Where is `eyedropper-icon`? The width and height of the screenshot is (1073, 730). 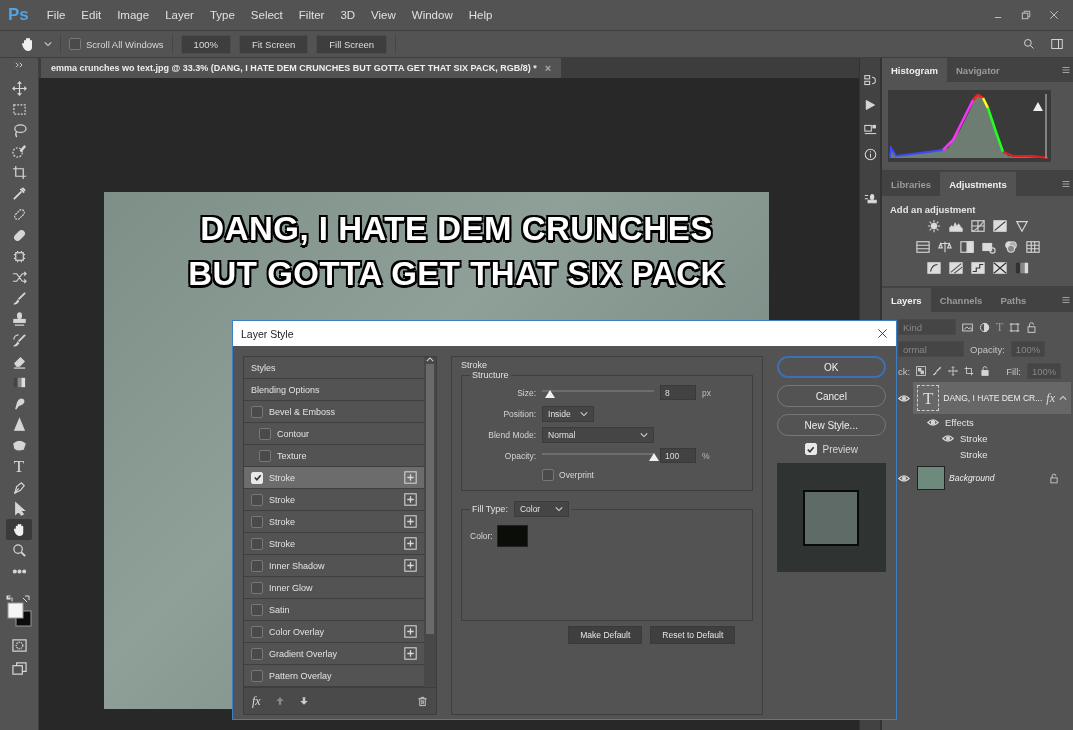 eyedropper-icon is located at coordinates (19, 193).